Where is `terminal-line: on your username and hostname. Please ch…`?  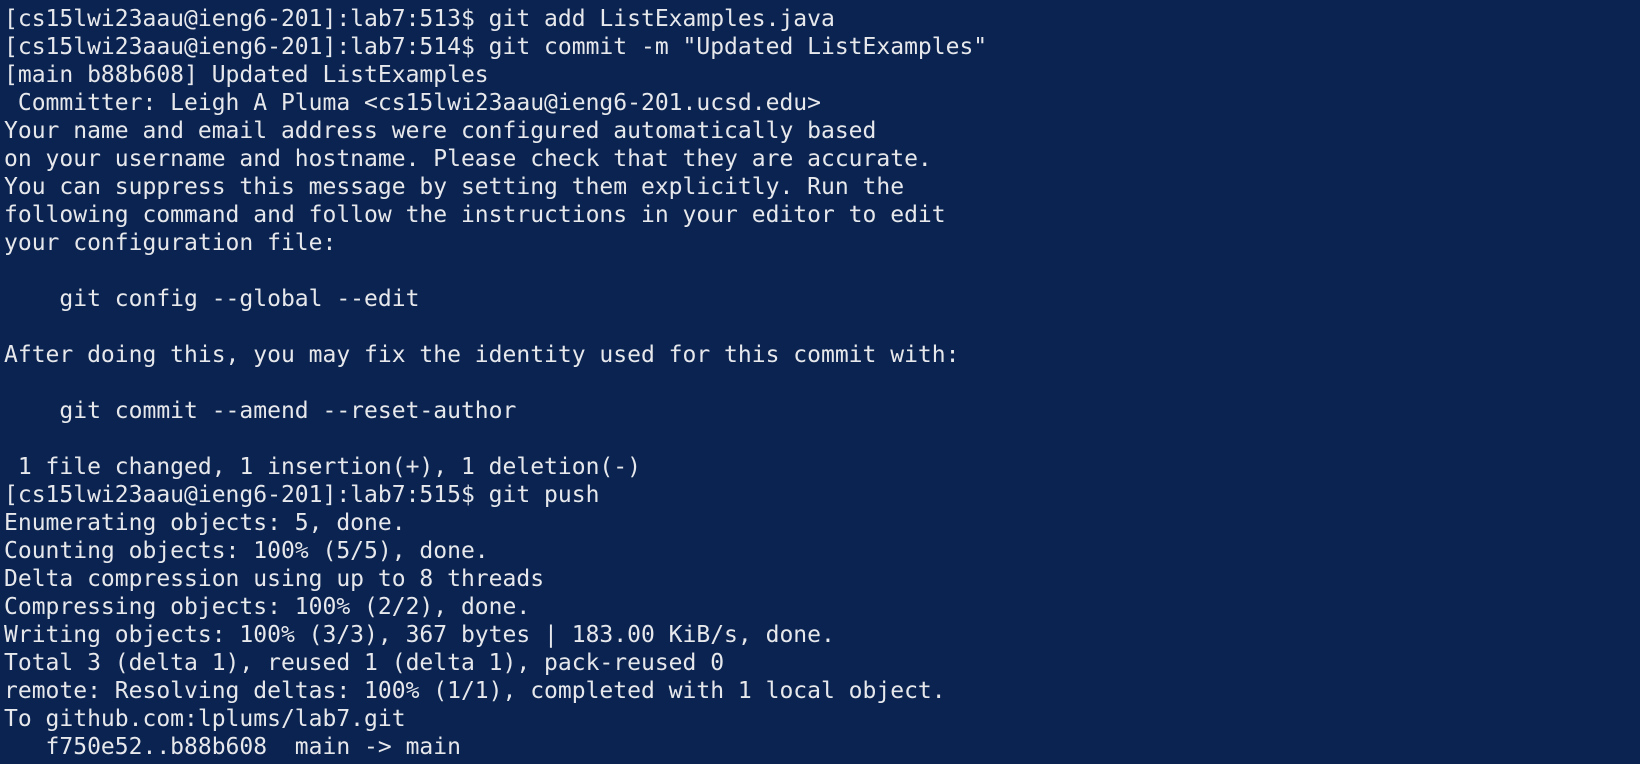 terminal-line: on your username and hostname. Please ch… is located at coordinates (468, 159).